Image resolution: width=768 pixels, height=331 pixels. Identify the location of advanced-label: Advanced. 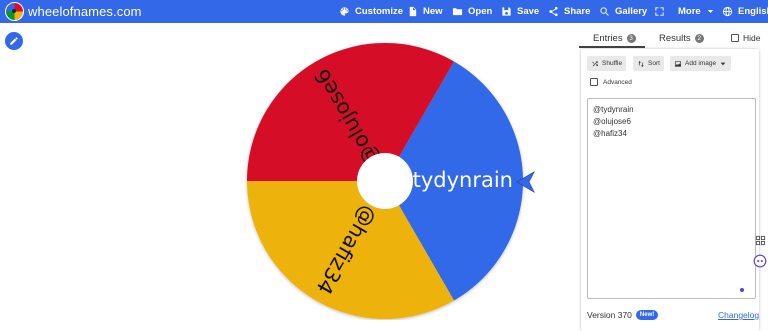
(617, 82).